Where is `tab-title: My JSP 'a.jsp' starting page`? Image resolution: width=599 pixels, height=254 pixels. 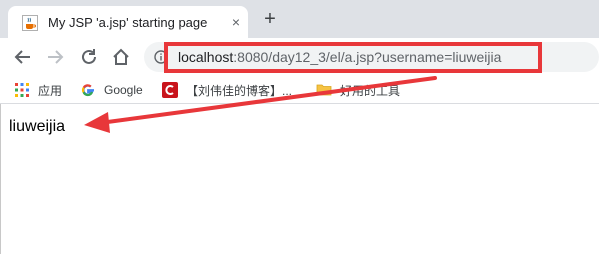 tab-title: My JSP 'a.jsp' starting page is located at coordinates (128, 22).